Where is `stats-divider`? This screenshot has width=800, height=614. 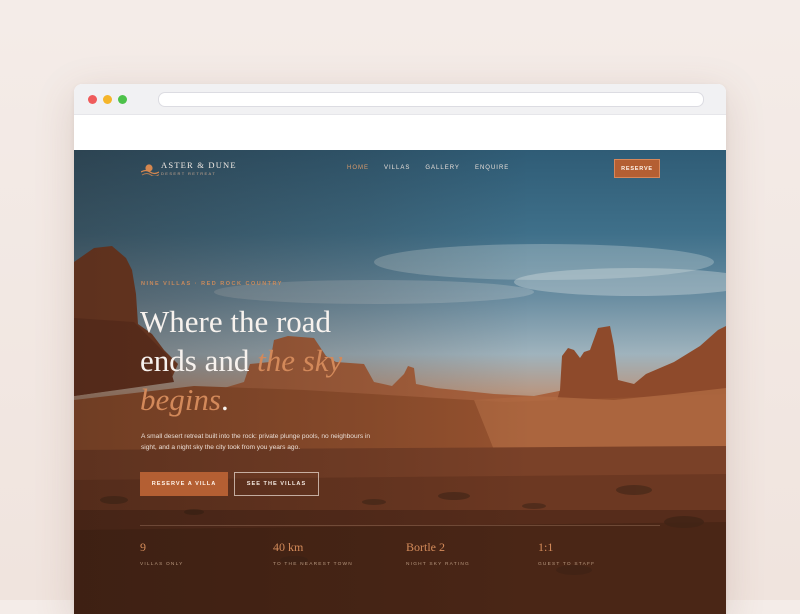 stats-divider is located at coordinates (400, 525).